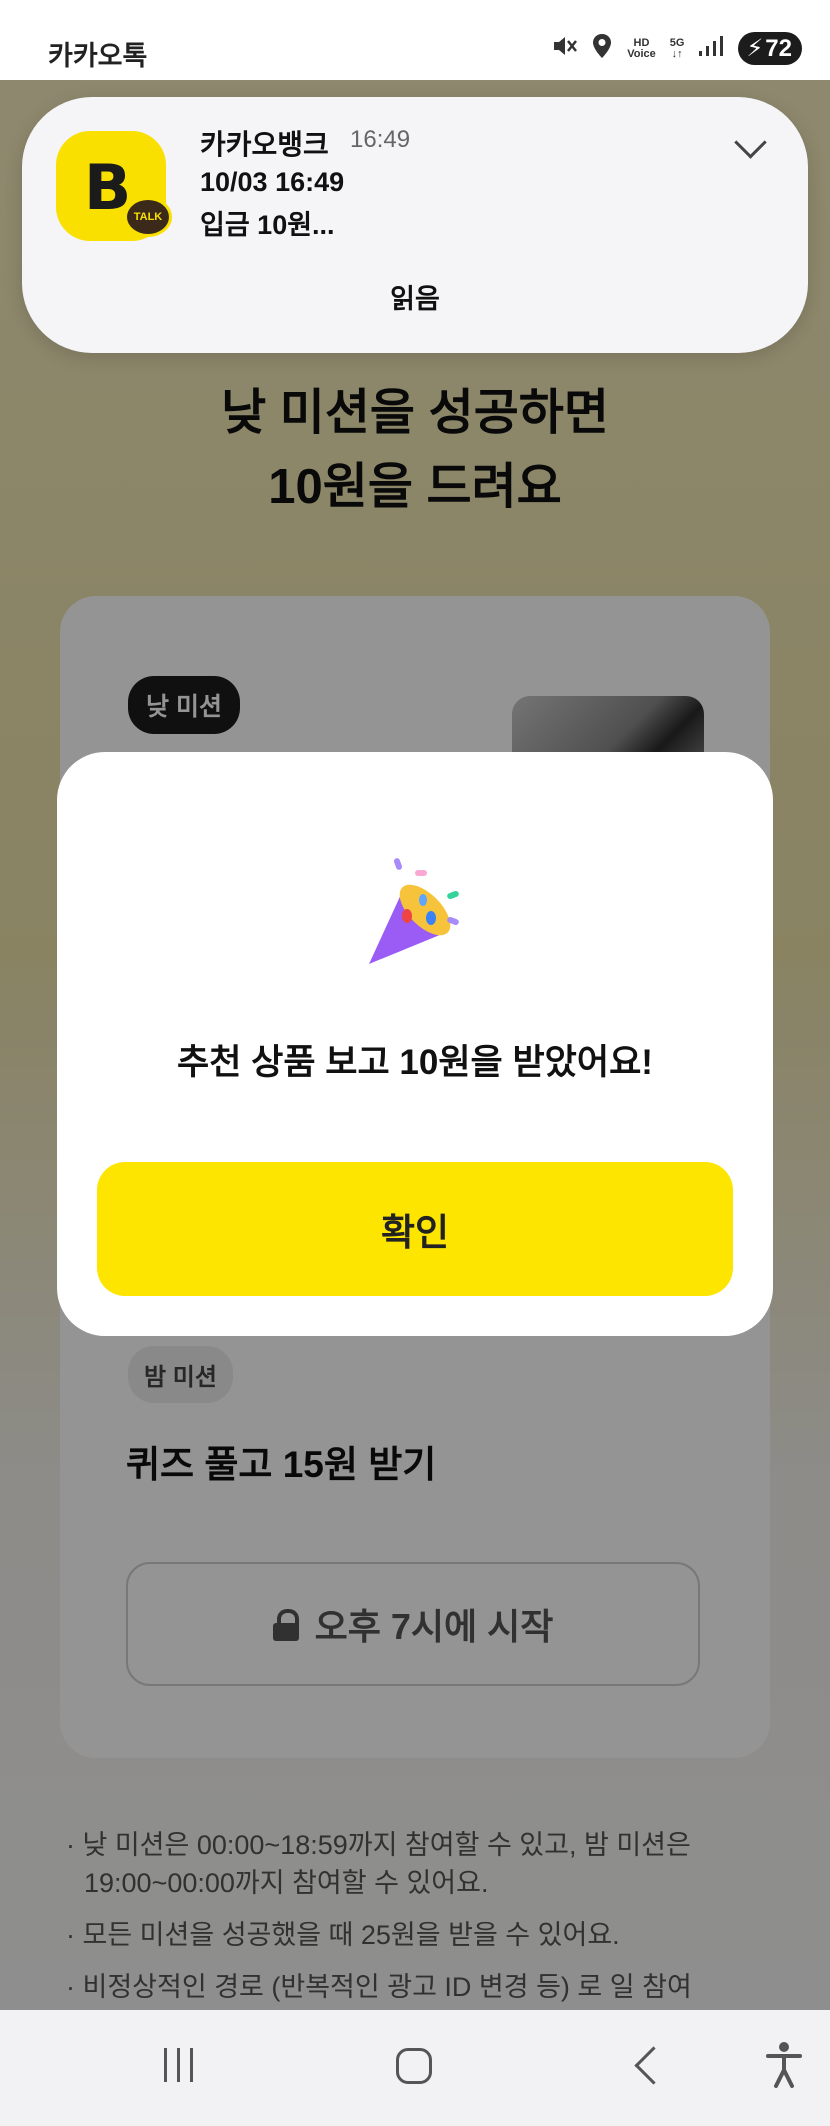  I want to click on status-app-name: 카카오톡, so click(98, 56).